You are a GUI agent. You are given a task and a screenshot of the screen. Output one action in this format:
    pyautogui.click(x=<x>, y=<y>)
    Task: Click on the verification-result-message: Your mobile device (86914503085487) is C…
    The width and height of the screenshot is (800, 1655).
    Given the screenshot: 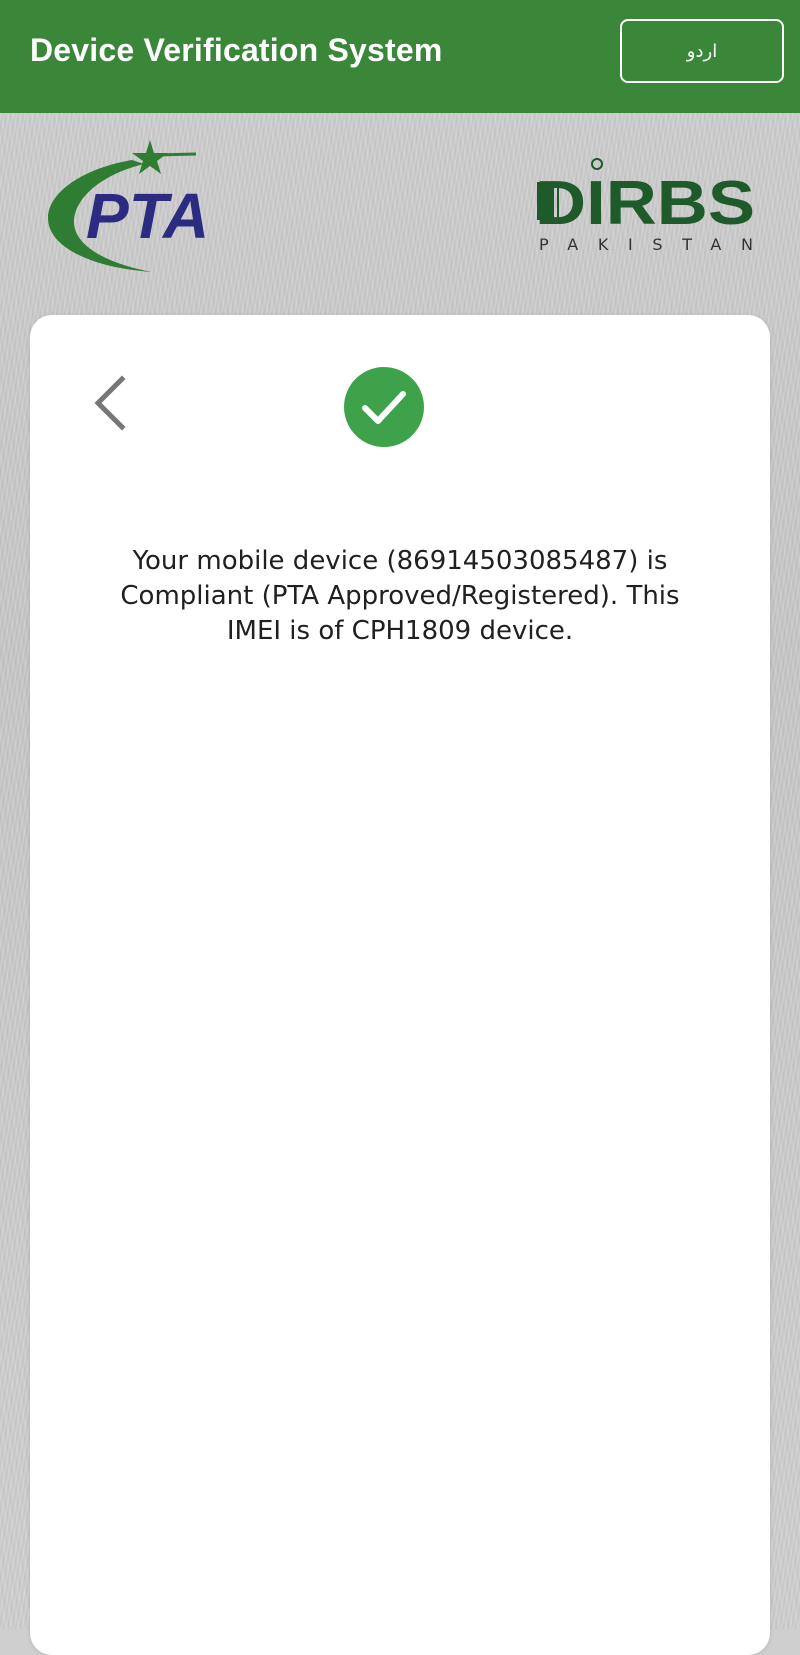 What is the action you would take?
    pyautogui.click(x=400, y=596)
    